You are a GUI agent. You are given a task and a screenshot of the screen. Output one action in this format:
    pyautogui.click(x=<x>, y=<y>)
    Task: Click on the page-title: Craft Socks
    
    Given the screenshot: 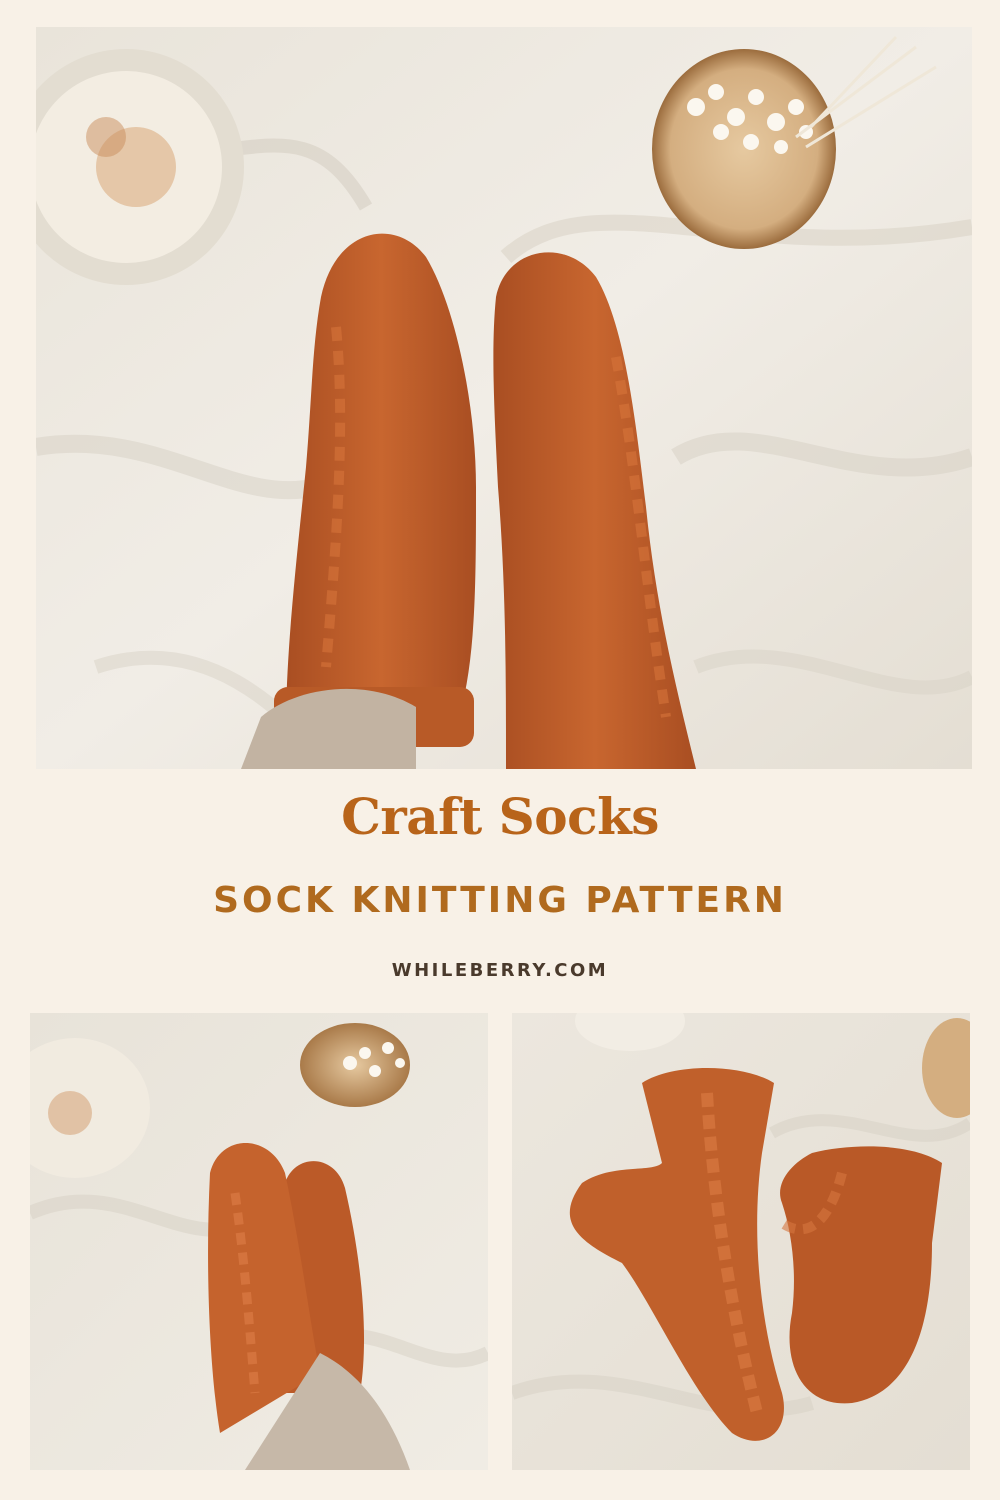 What is the action you would take?
    pyautogui.click(x=500, y=816)
    